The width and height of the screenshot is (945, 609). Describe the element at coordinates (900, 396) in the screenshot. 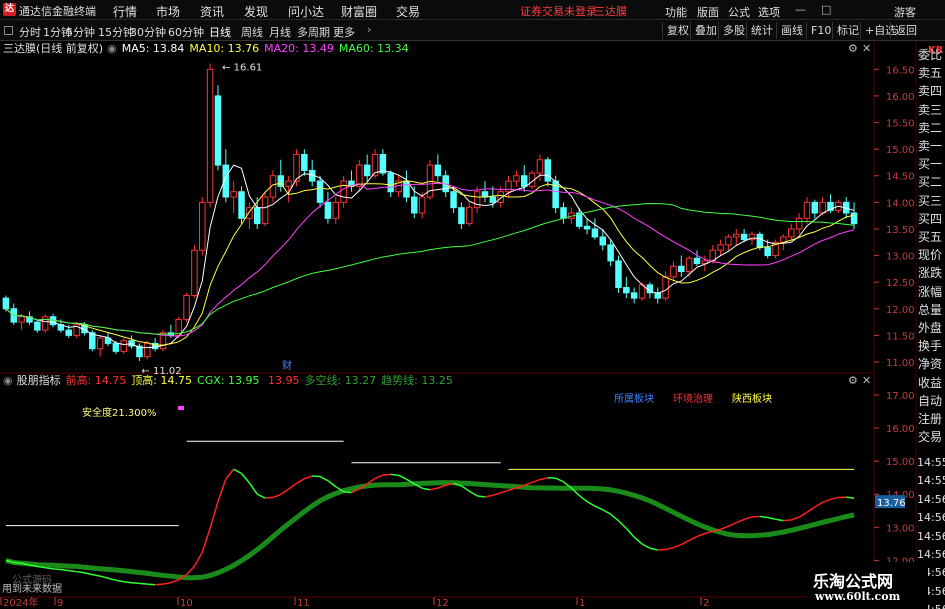

I see `ind-ytick-label: 17.00` at that location.